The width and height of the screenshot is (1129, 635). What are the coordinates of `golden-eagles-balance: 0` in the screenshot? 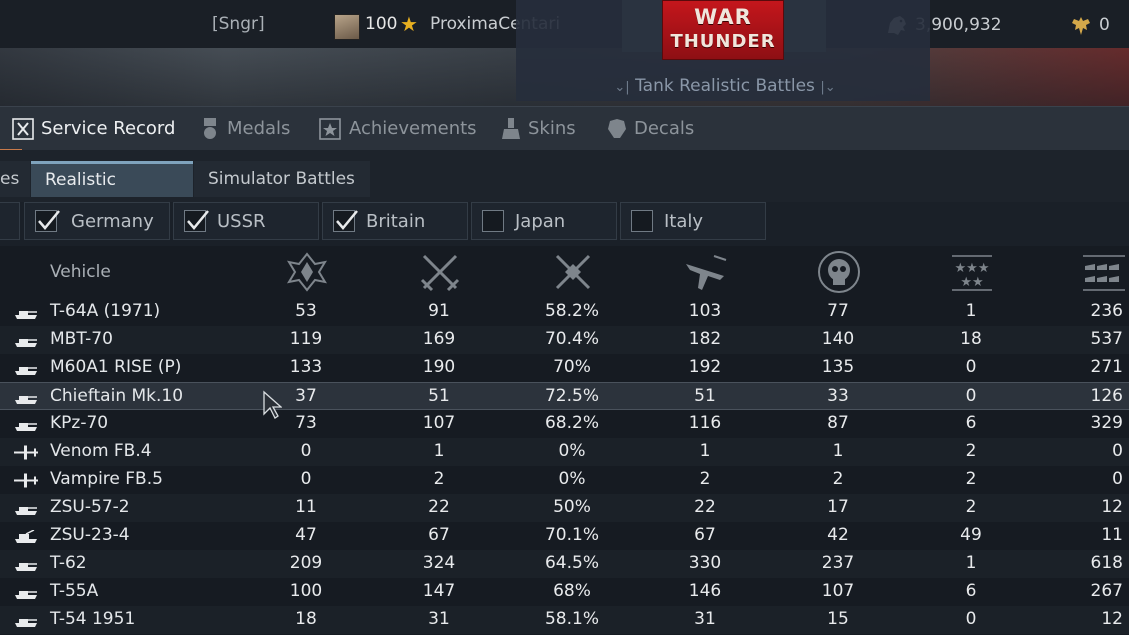 It's located at (1104, 25).